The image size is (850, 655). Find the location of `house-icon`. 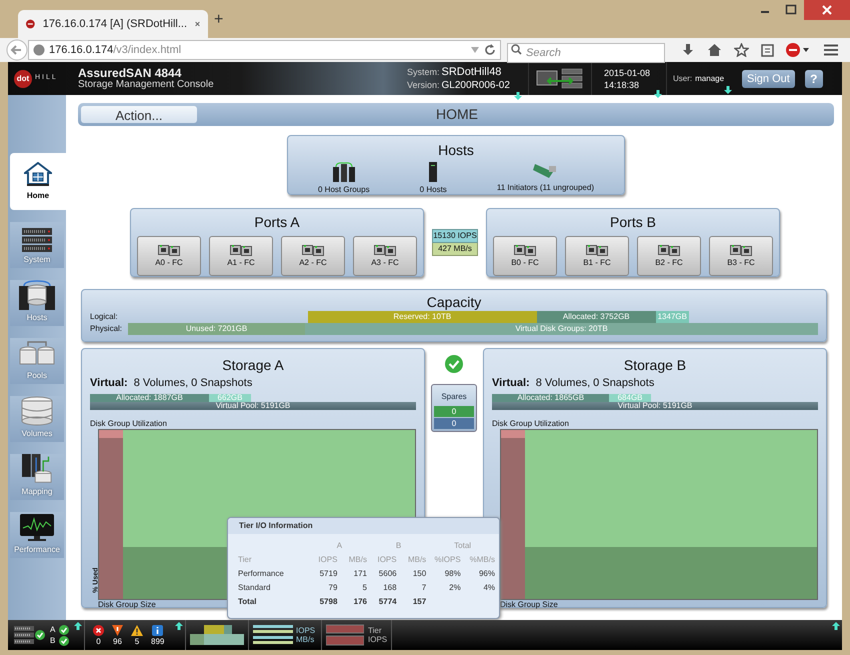

house-icon is located at coordinates (38, 174).